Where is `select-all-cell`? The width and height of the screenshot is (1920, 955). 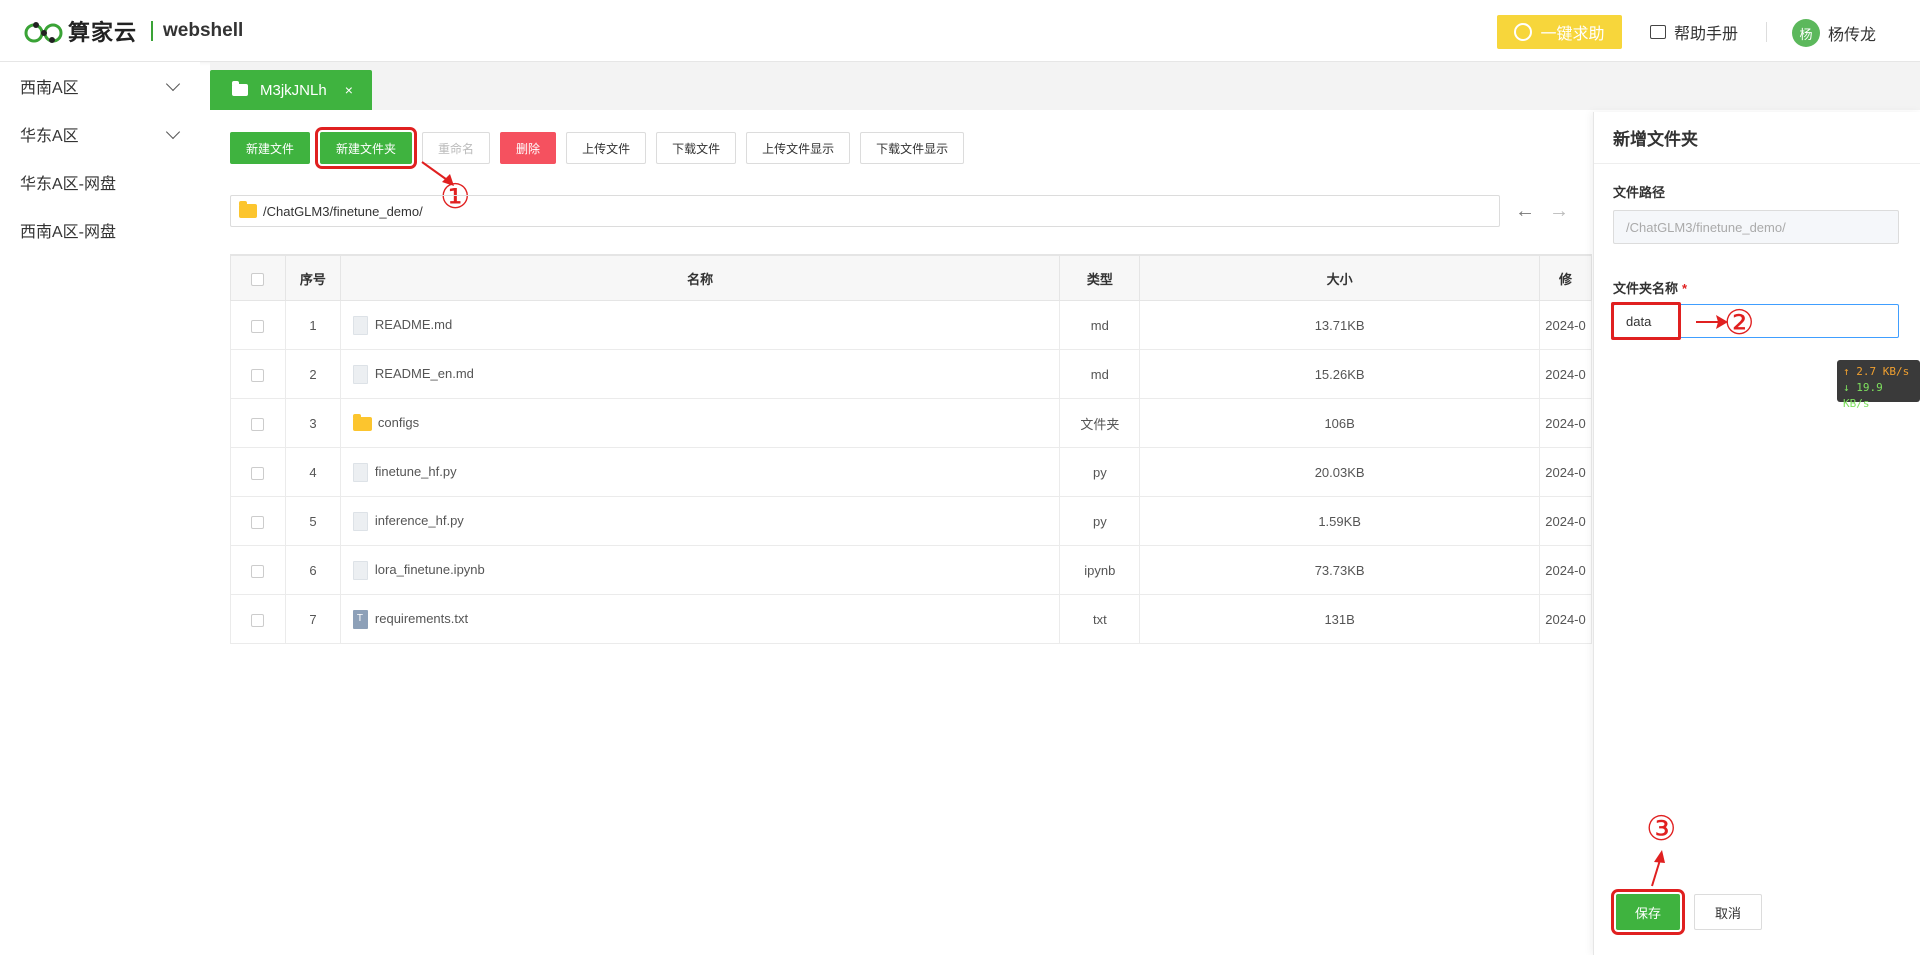 select-all-cell is located at coordinates (258, 278).